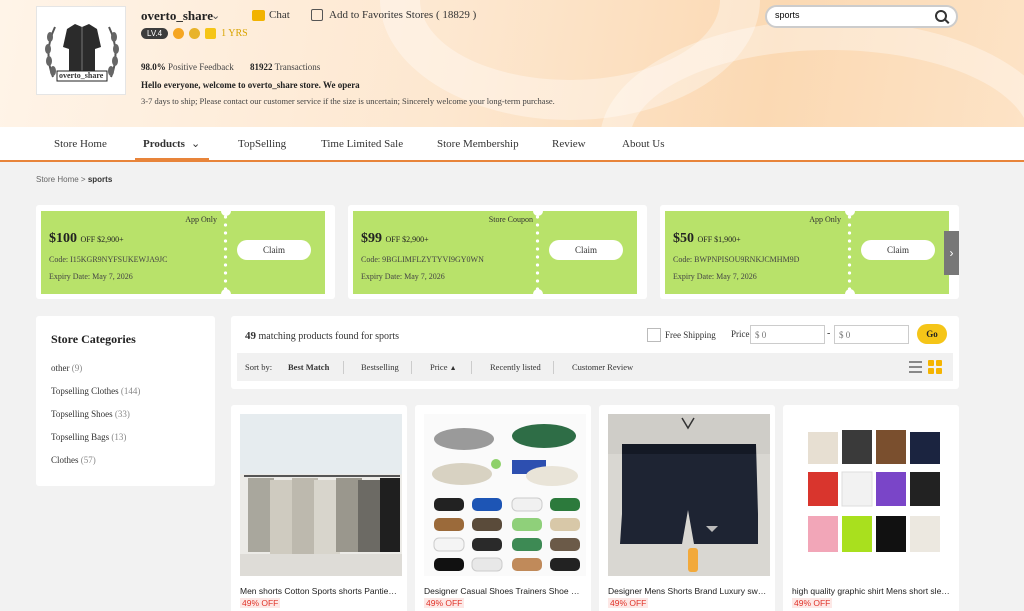  Describe the element at coordinates (707, 239) in the screenshot. I see `coupon-amount-row: $50 OFF $1,900+` at that location.